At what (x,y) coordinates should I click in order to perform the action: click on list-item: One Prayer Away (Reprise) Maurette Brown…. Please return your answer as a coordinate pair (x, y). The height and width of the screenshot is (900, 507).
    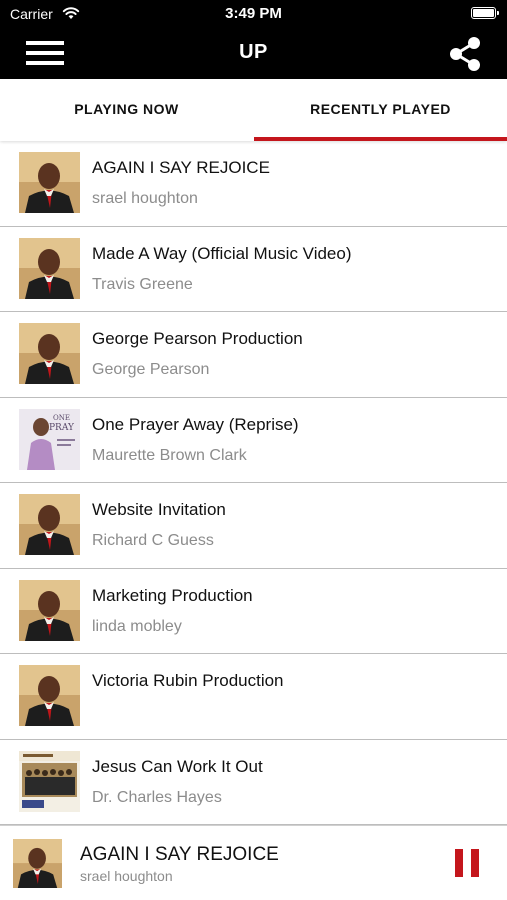
    Looking at the image, I should click on (253, 440).